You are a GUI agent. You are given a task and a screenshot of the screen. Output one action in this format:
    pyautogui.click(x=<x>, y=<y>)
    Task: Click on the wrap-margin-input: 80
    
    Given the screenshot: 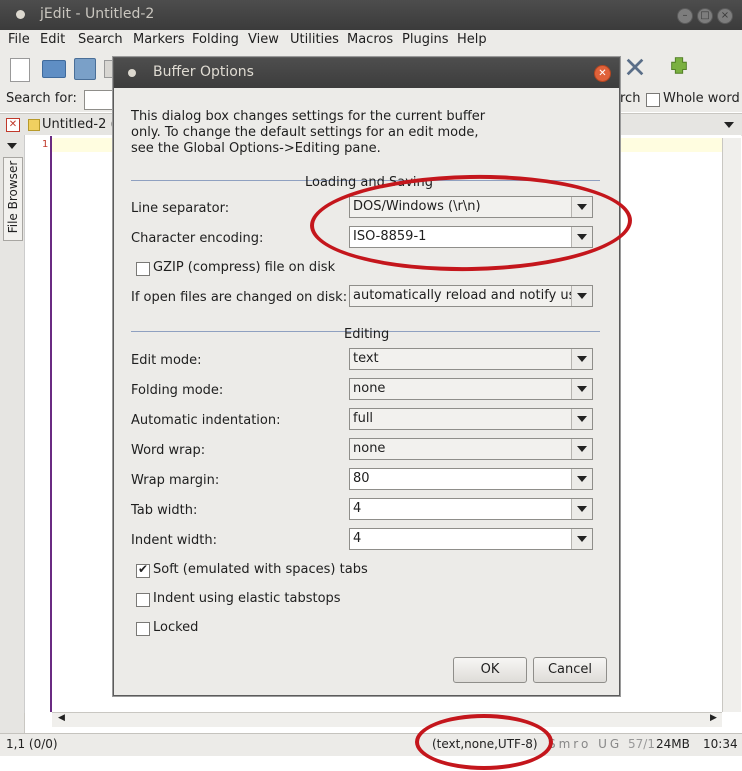 What is the action you would take?
    pyautogui.click(x=471, y=479)
    